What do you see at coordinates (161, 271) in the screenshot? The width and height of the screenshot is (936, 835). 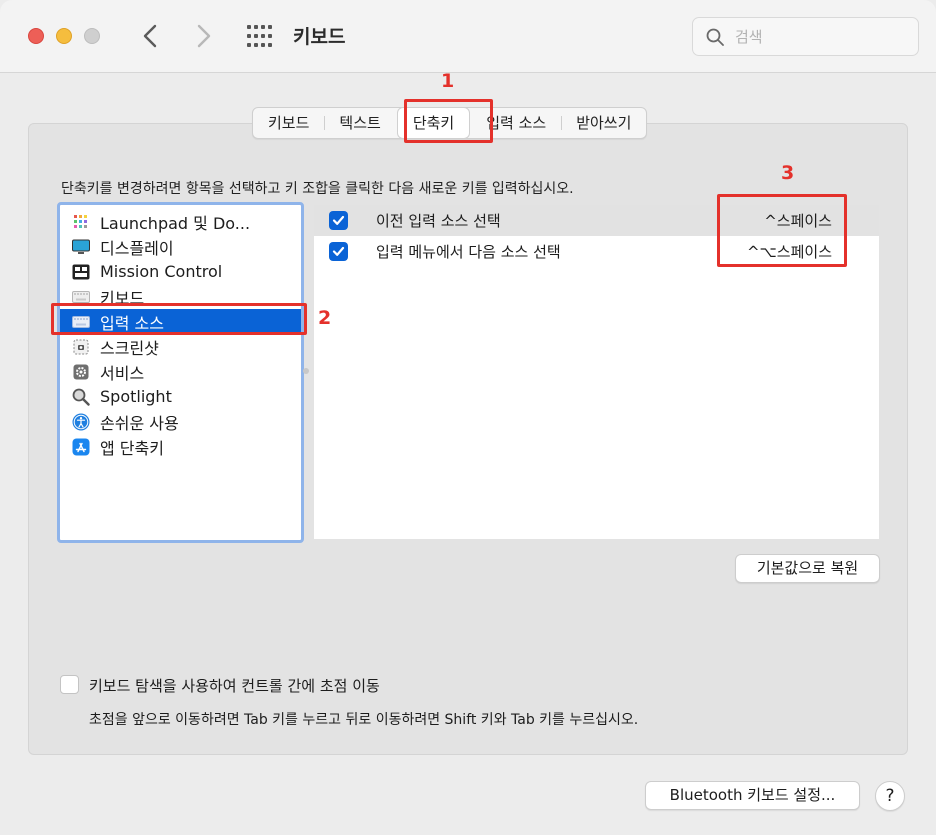 I see `category-label: Mission Control` at bounding box center [161, 271].